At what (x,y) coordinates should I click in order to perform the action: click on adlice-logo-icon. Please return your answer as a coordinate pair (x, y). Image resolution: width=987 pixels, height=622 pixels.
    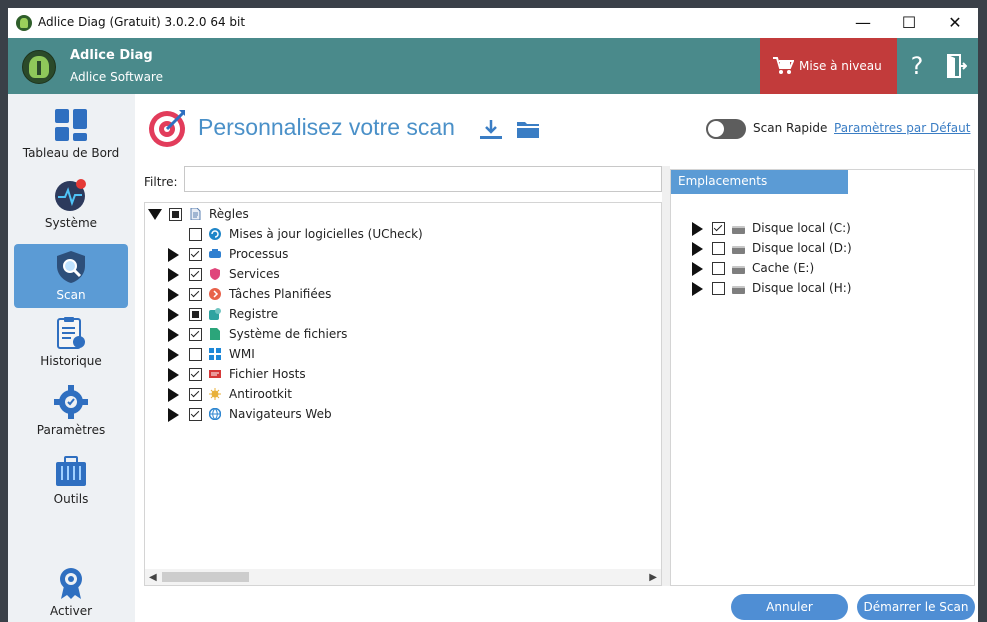
    Looking at the image, I should click on (39, 67).